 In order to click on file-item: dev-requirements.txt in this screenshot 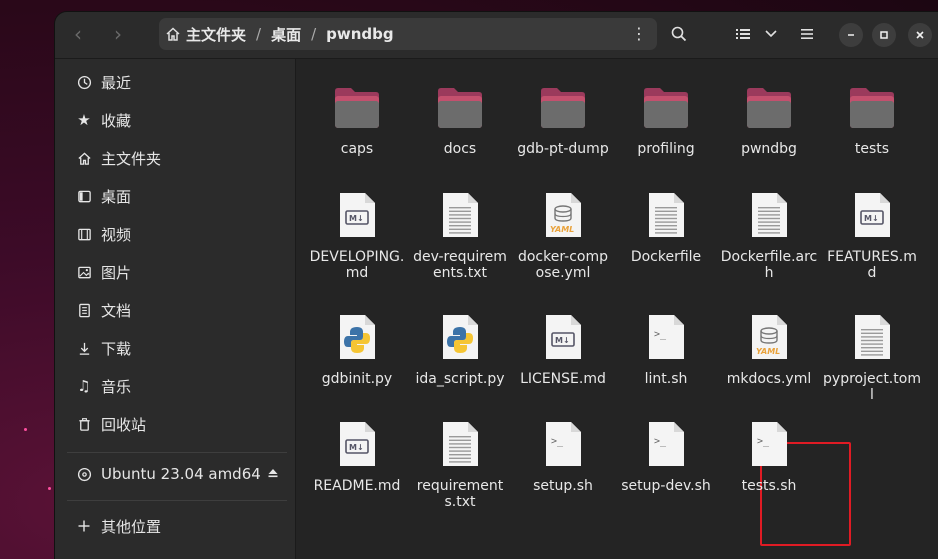, I will do `click(460, 234)`.